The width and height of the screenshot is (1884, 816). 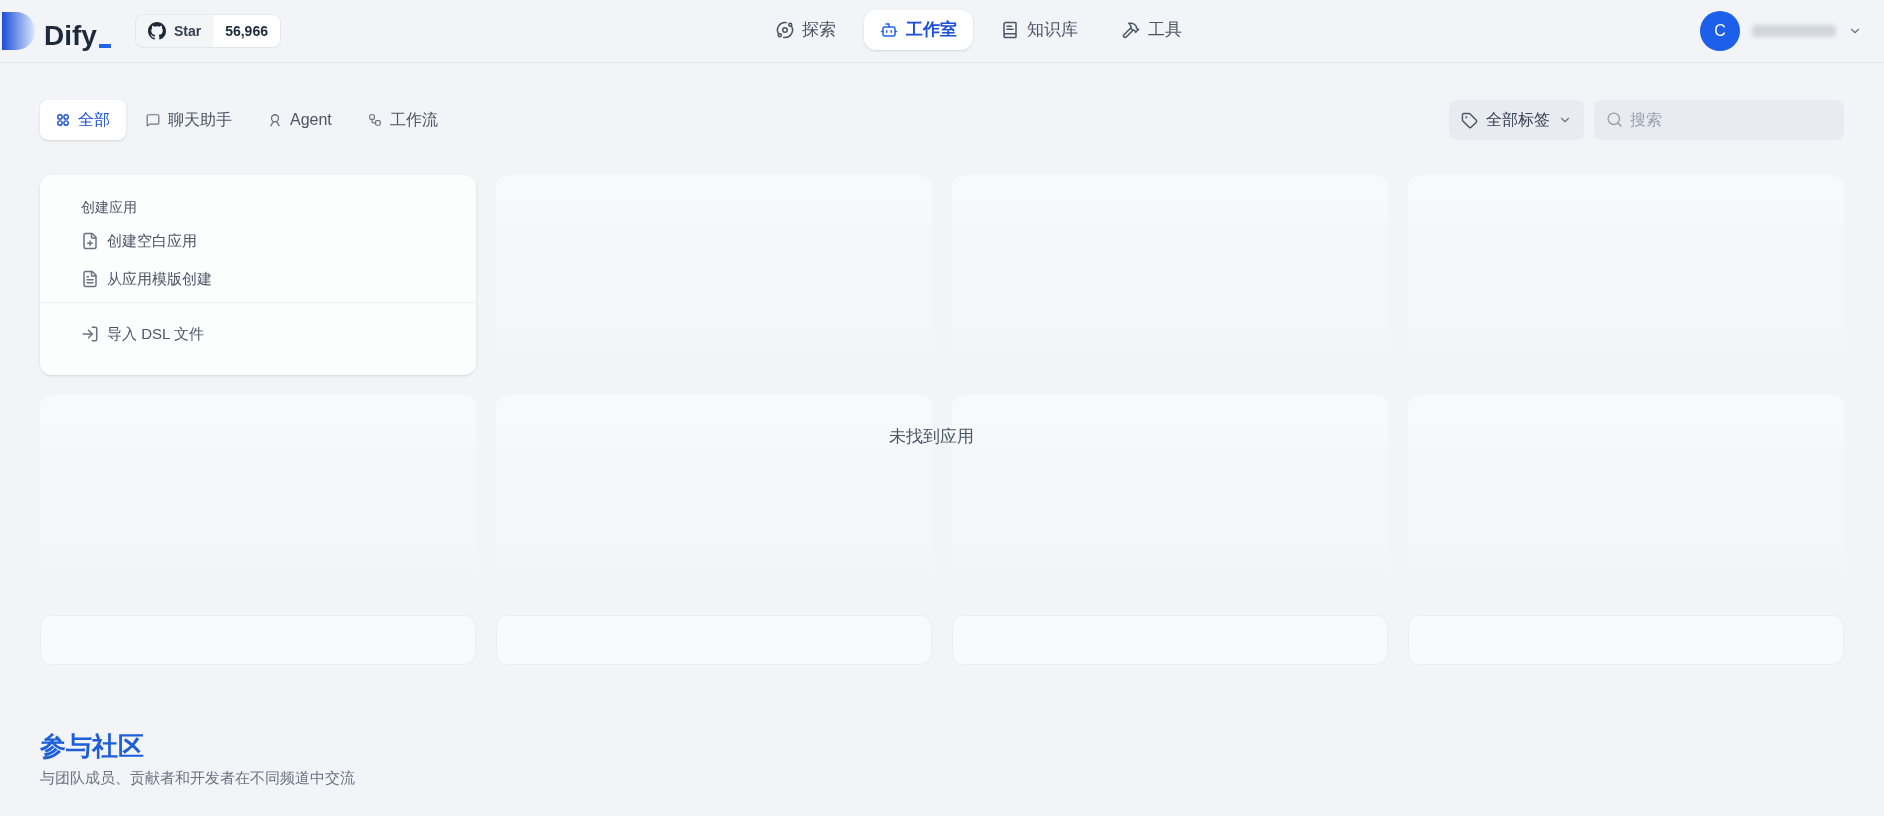 I want to click on star-count: 56,966, so click(x=246, y=31).